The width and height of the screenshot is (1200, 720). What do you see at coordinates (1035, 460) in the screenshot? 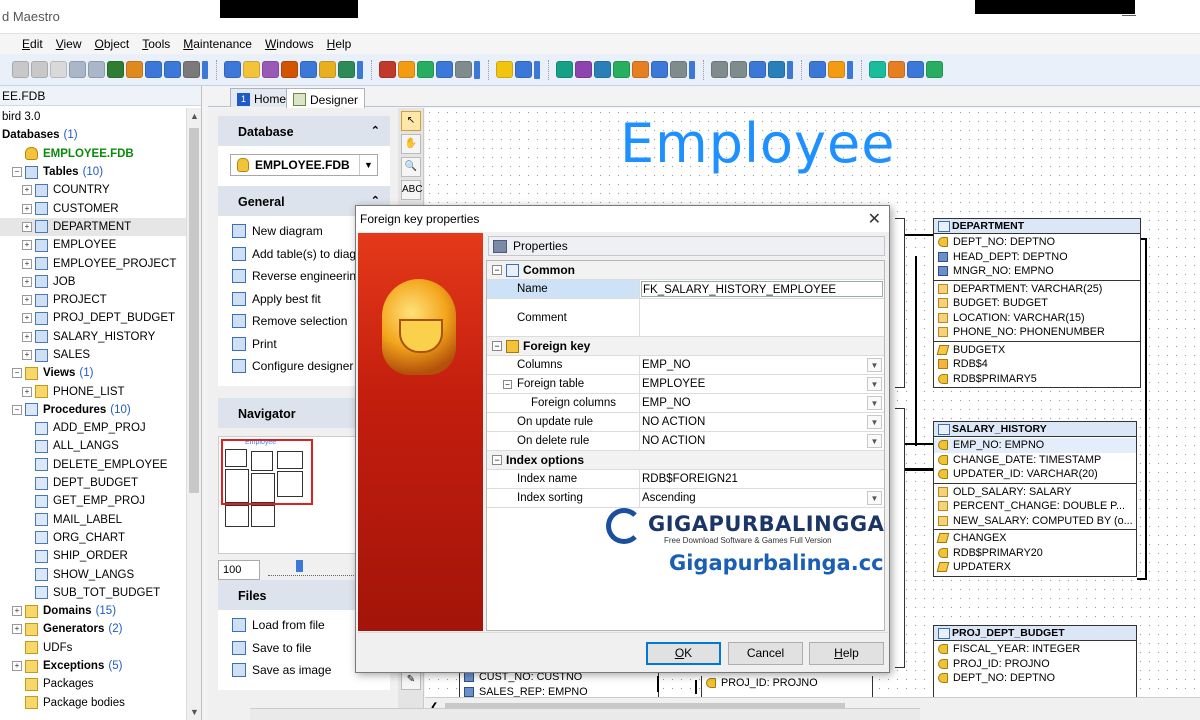
I see `entity-field: CHANGE_DATE: TIMESTAMP` at bounding box center [1035, 460].